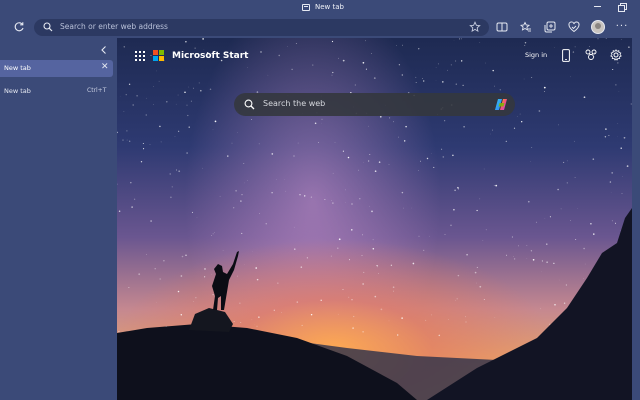 This screenshot has width=640, height=400. I want to click on restore-icon, so click(622, 7).